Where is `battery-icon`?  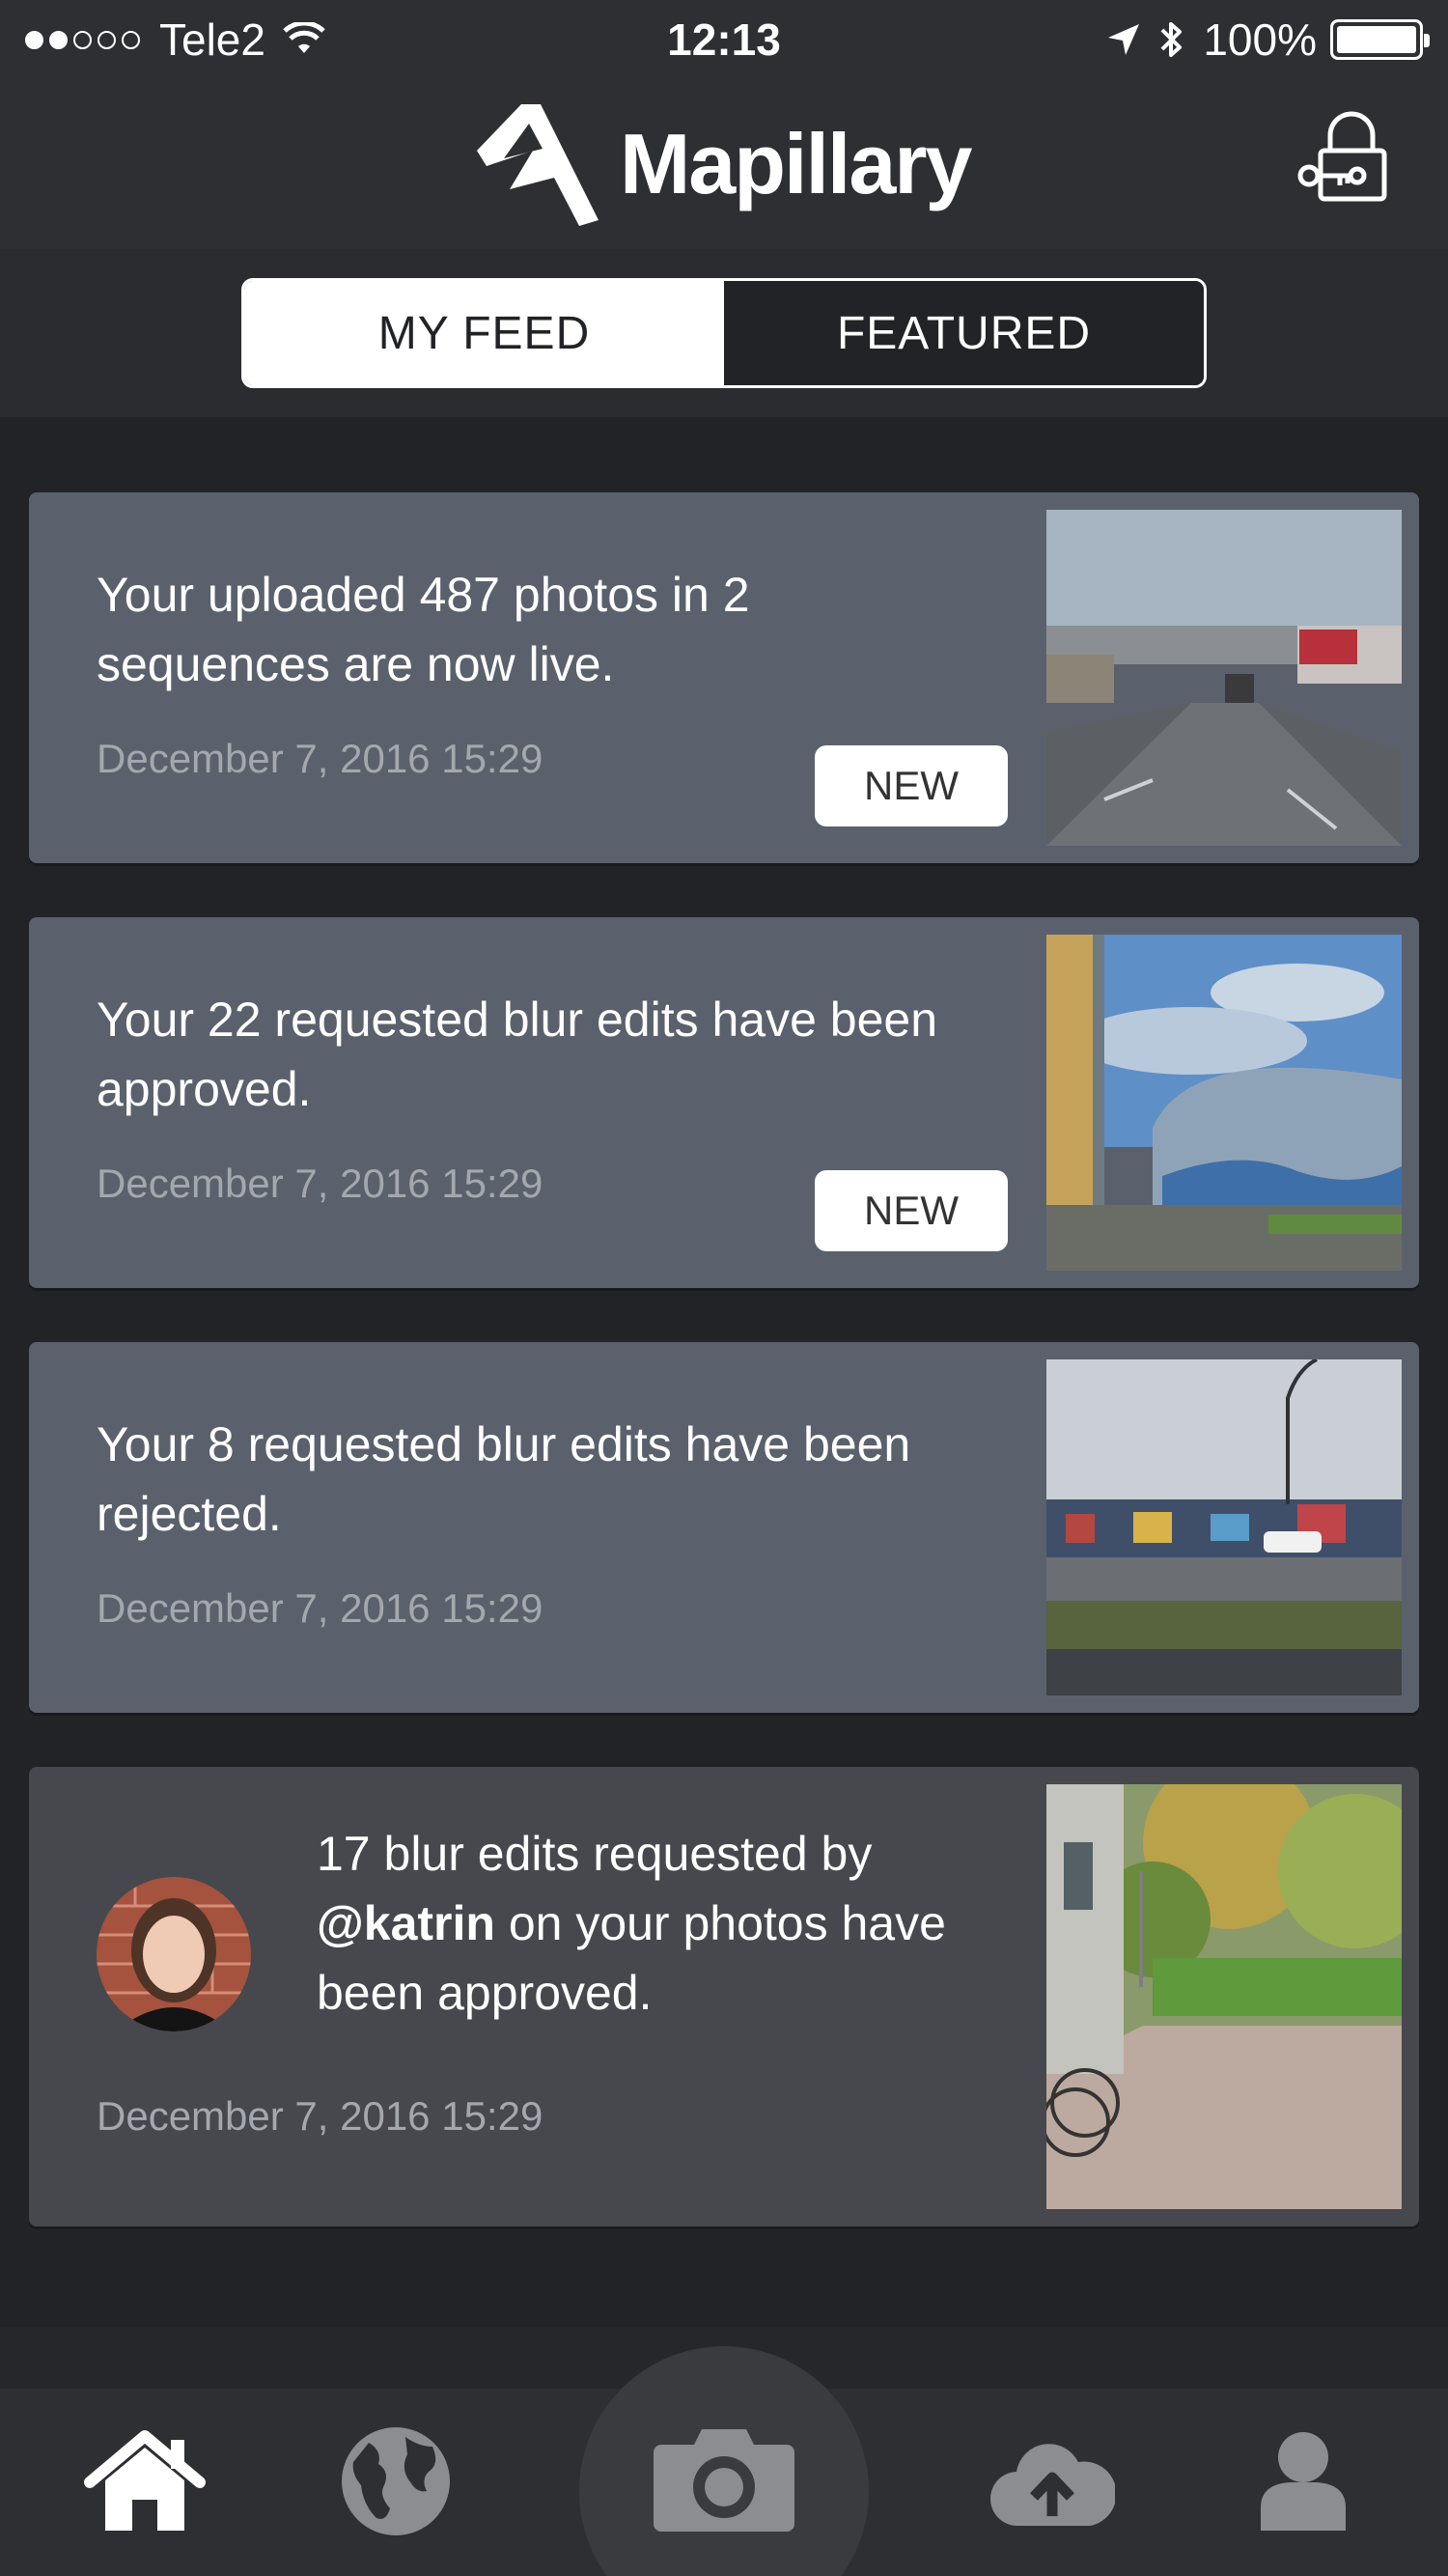 battery-icon is located at coordinates (1380, 40).